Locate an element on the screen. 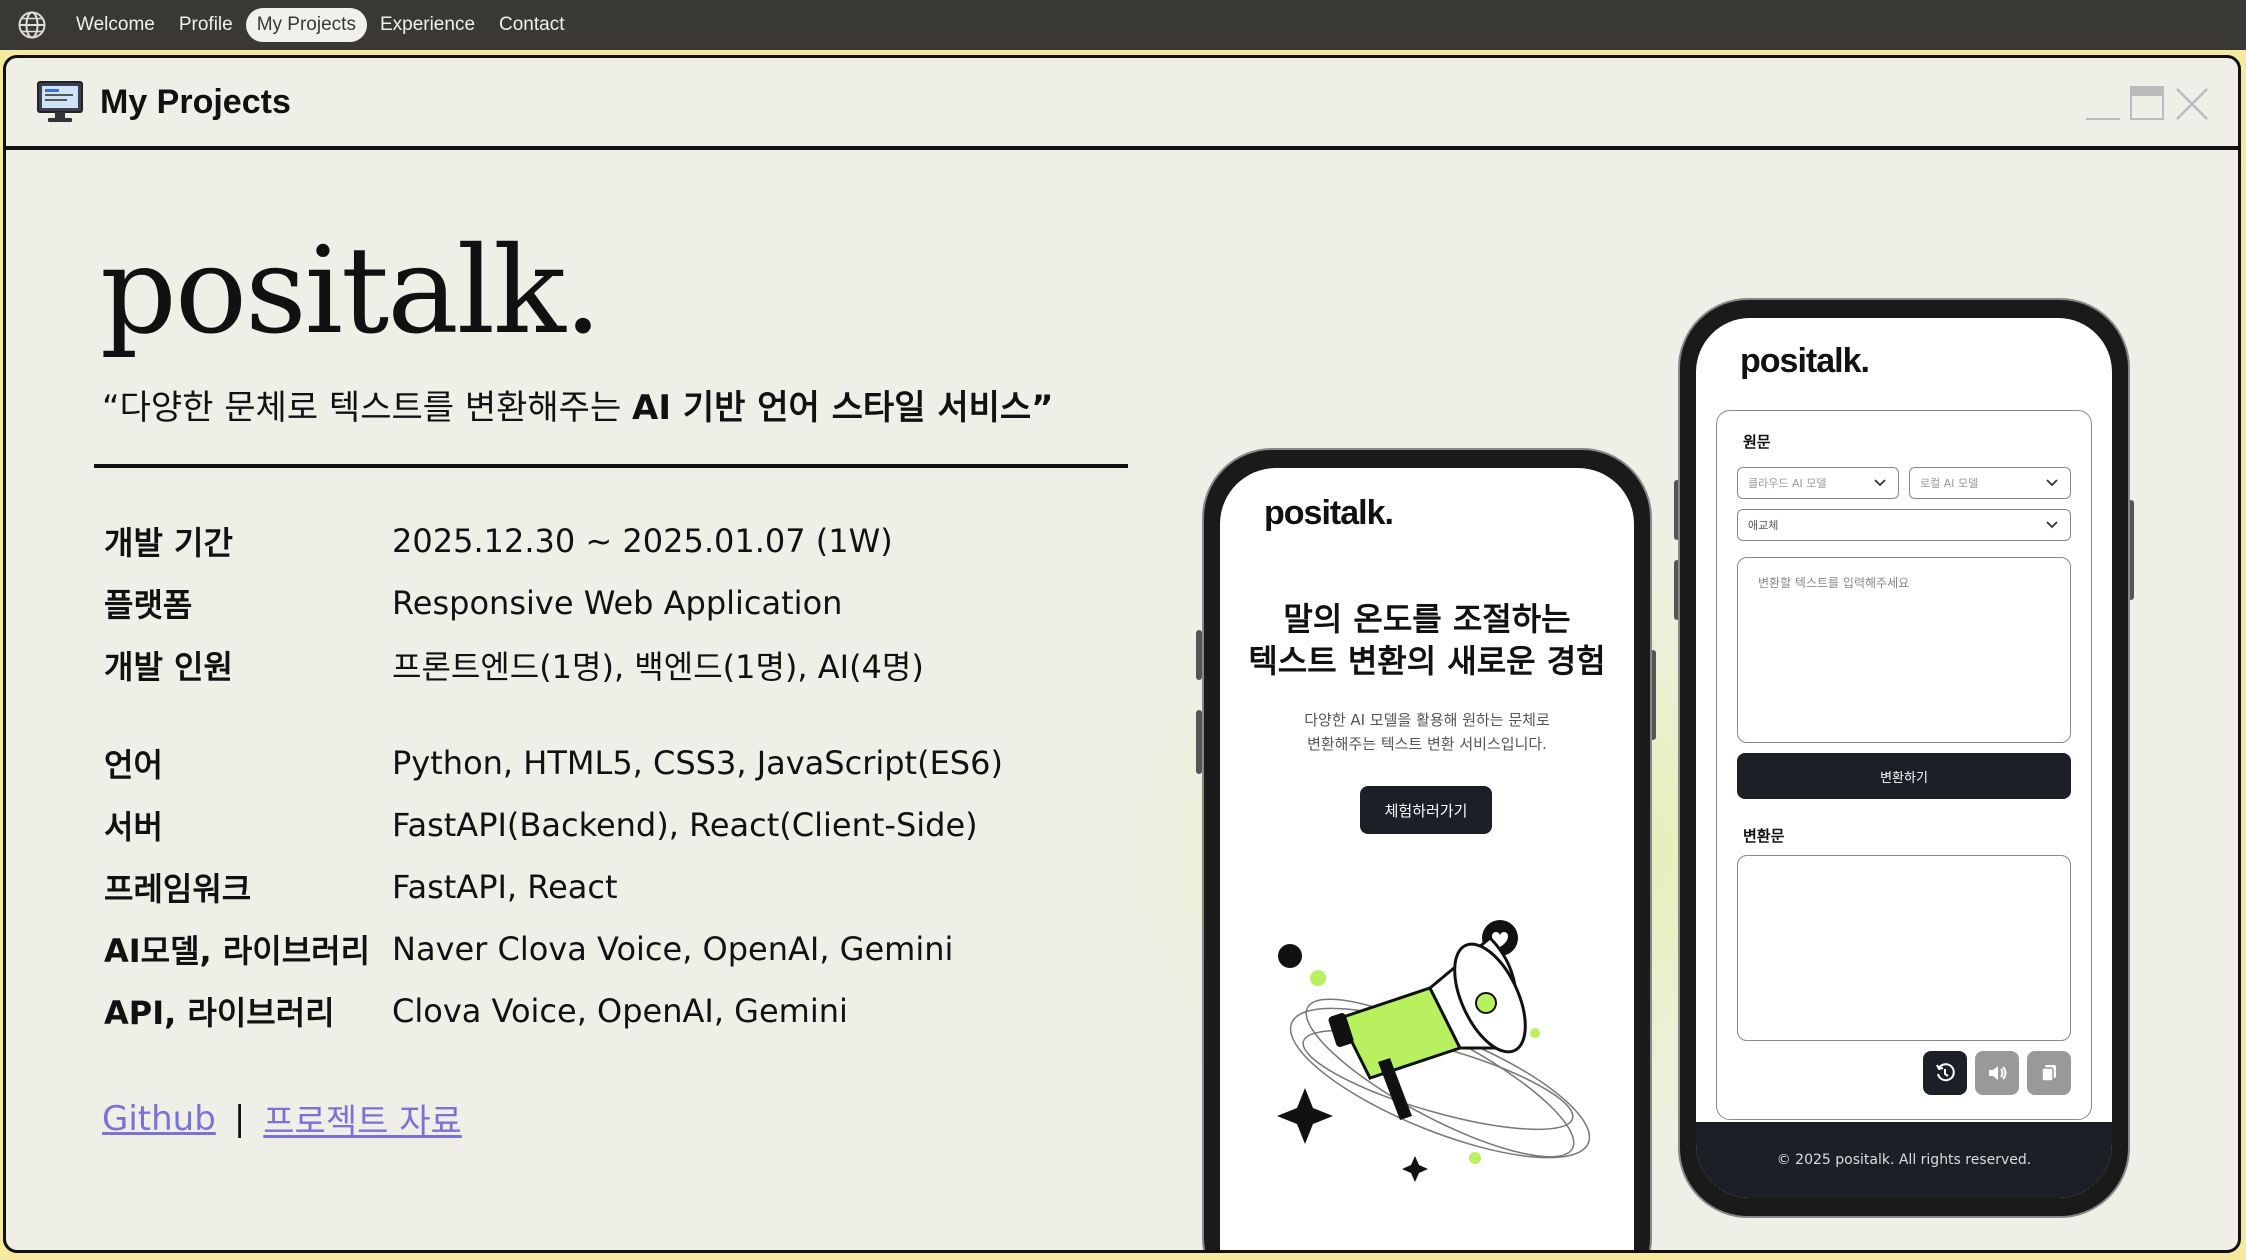 This screenshot has width=2246, height=1260. convert-button: 변환하기 is located at coordinates (1904, 776).